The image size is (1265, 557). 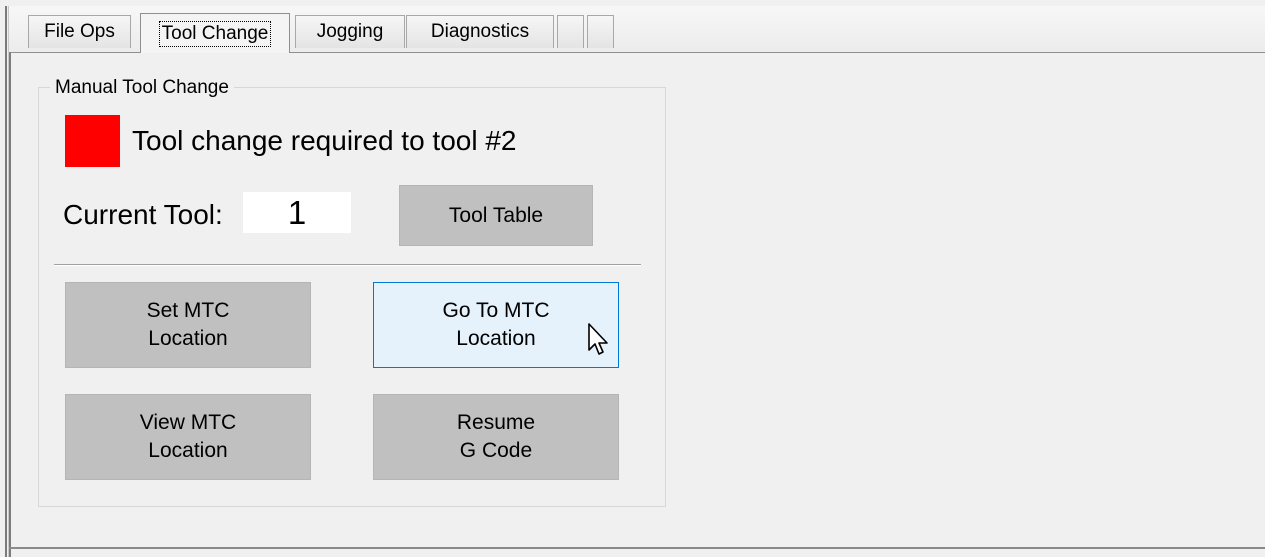 I want to click on tab-label: Diagnostics, so click(x=480, y=31).